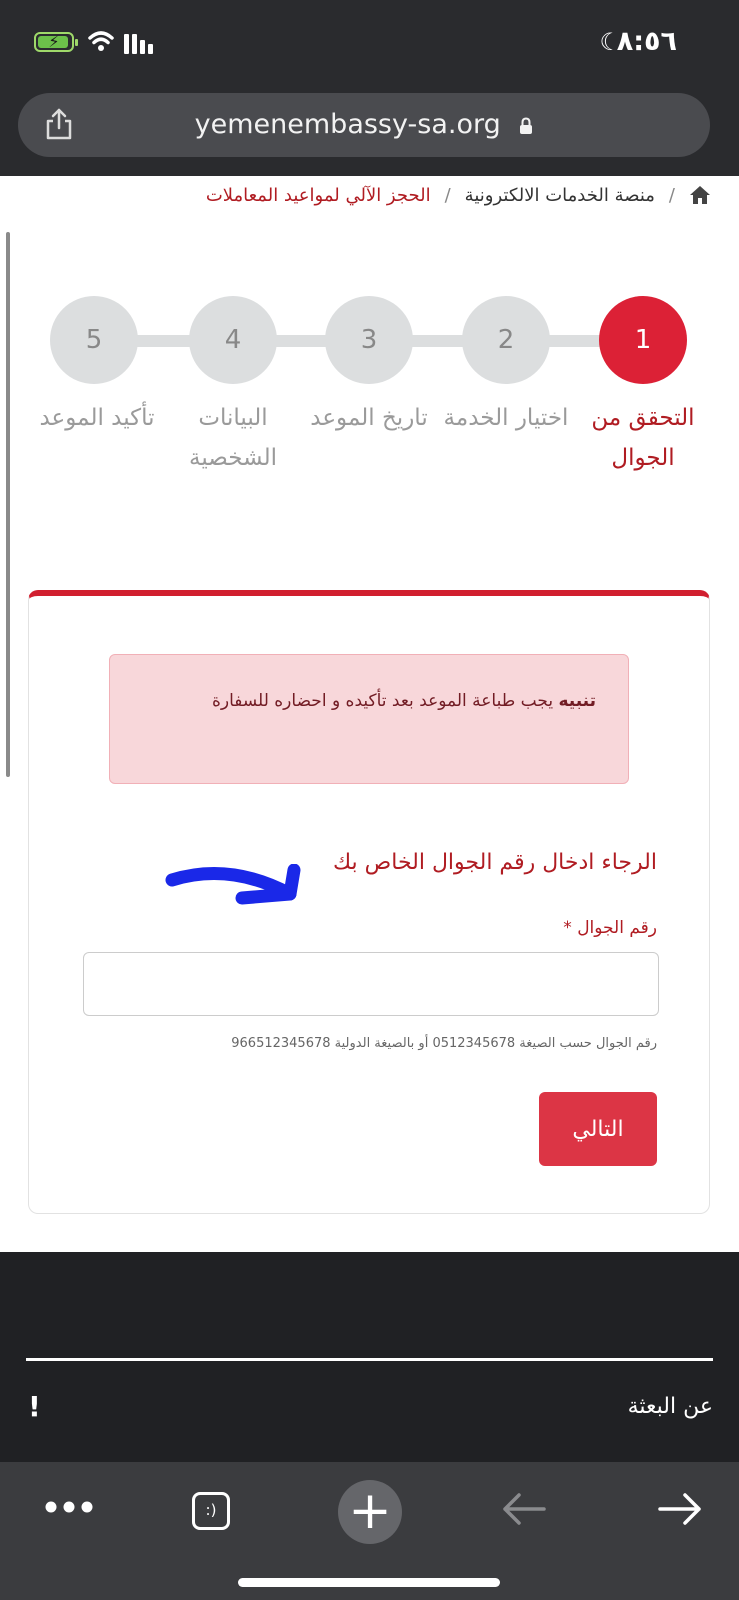 This screenshot has width=739, height=1600. Describe the element at coordinates (700, 195) in the screenshot. I see `home-icon` at that location.